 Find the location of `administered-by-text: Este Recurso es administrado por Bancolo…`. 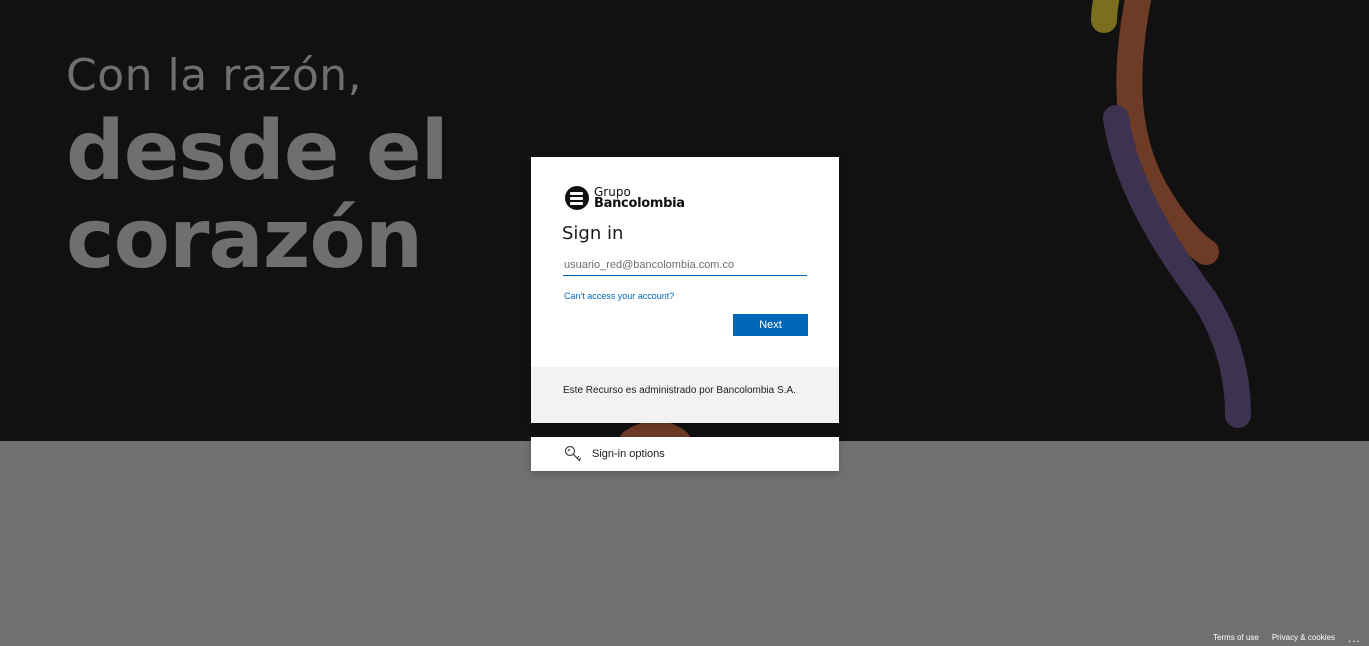

administered-by-text: Este Recurso es administrado por Bancolo… is located at coordinates (679, 390).